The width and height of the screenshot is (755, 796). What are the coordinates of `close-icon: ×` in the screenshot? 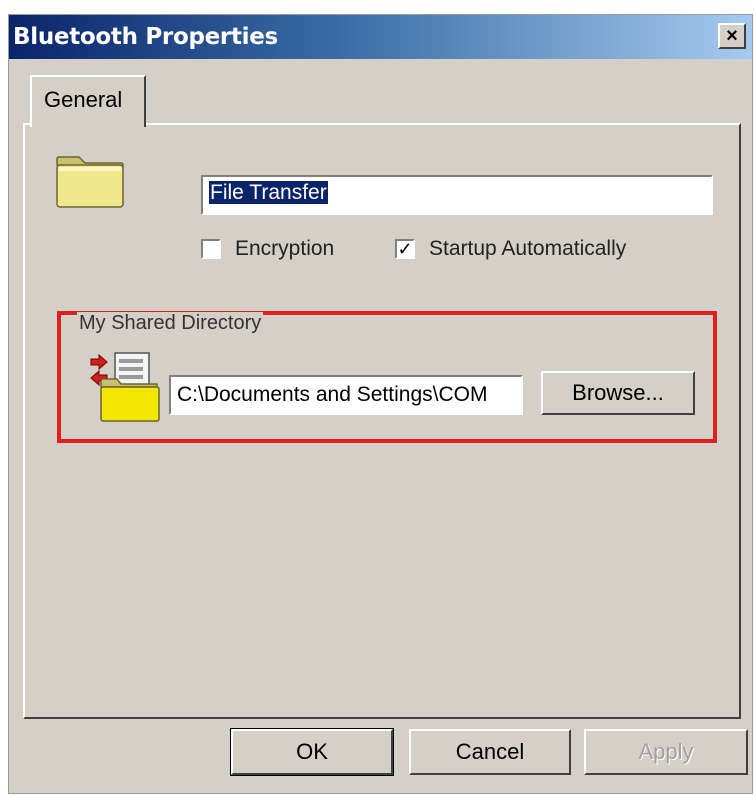 It's located at (732, 35).